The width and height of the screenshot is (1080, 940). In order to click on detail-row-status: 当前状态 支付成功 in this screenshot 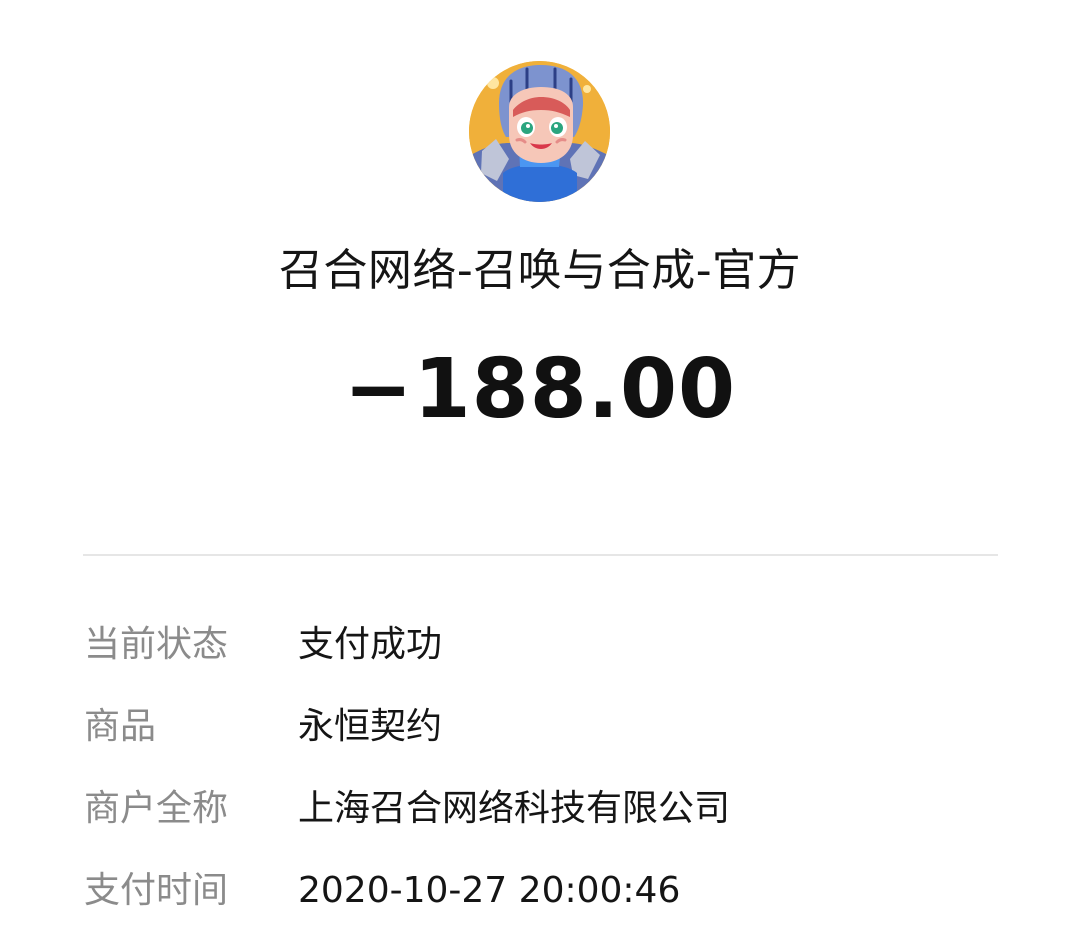, I will do `click(541, 653)`.